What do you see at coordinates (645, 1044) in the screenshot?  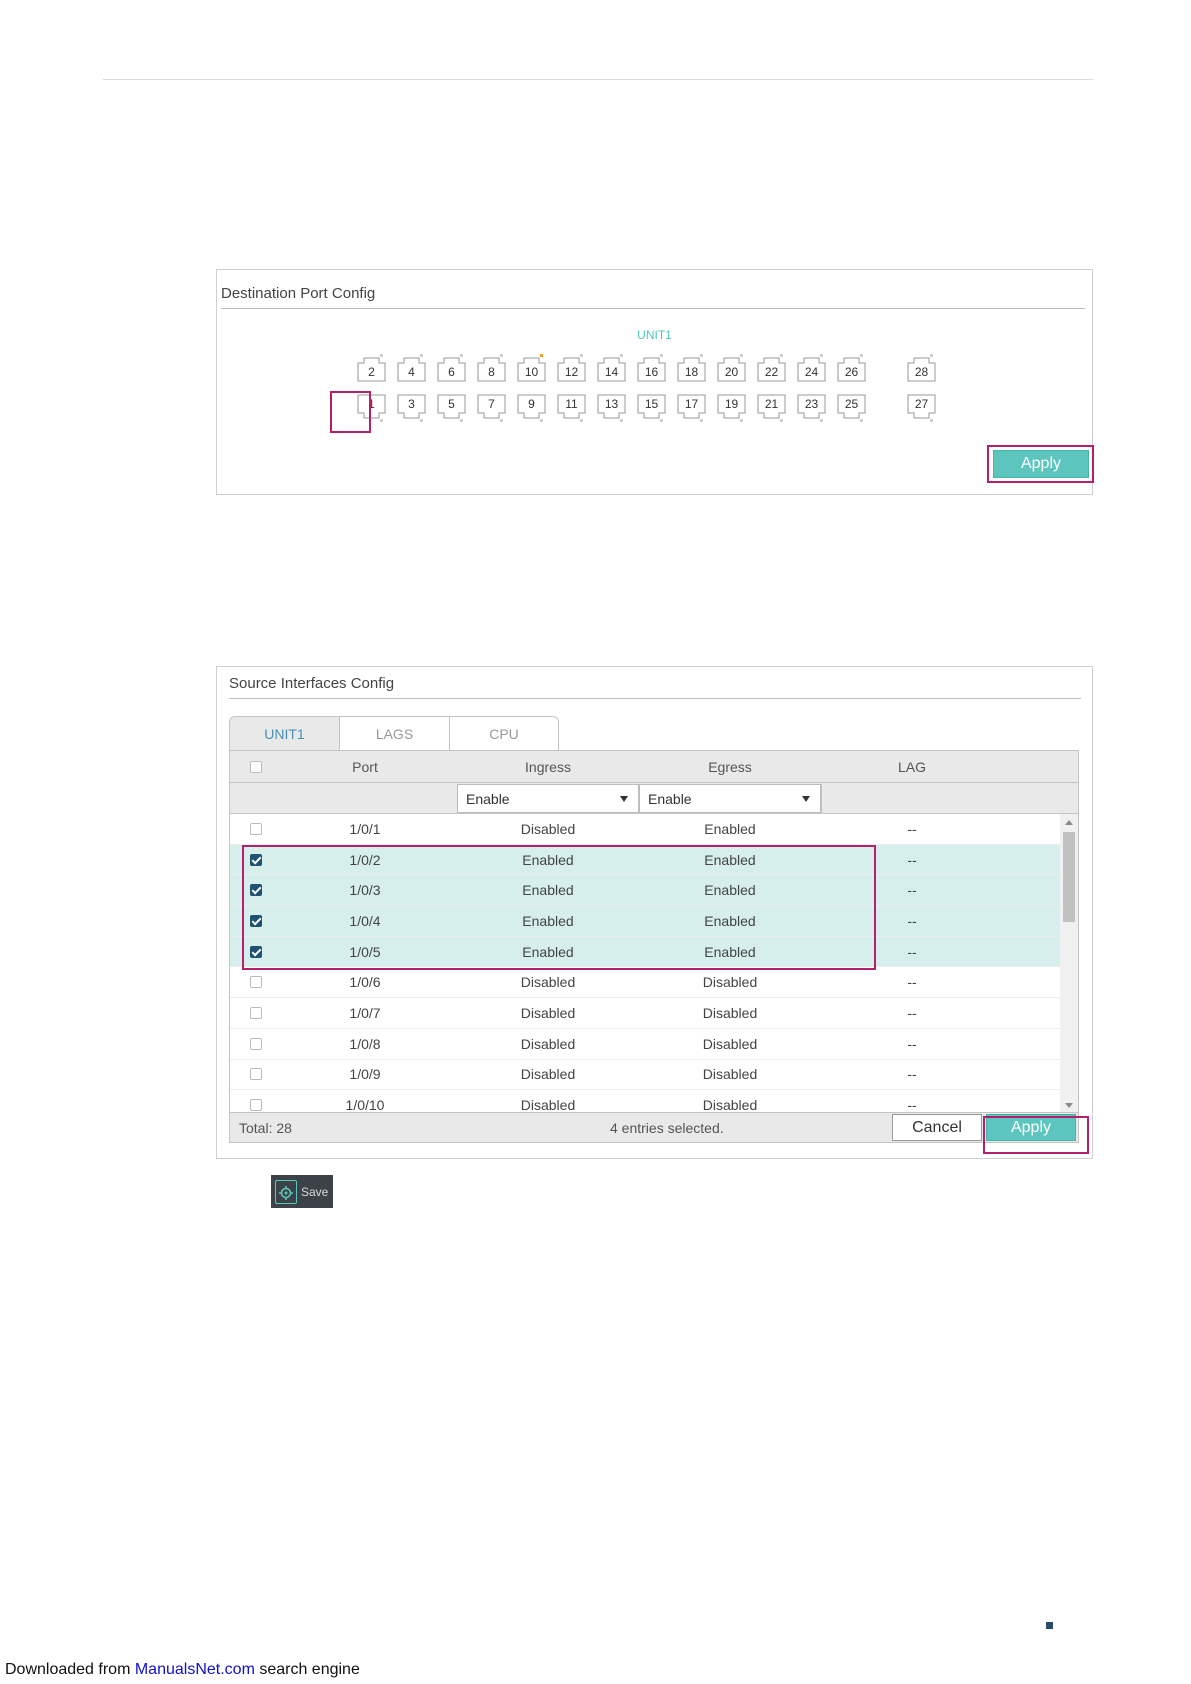 I see `table-row: 1/0/8 Disabled Disabled --` at bounding box center [645, 1044].